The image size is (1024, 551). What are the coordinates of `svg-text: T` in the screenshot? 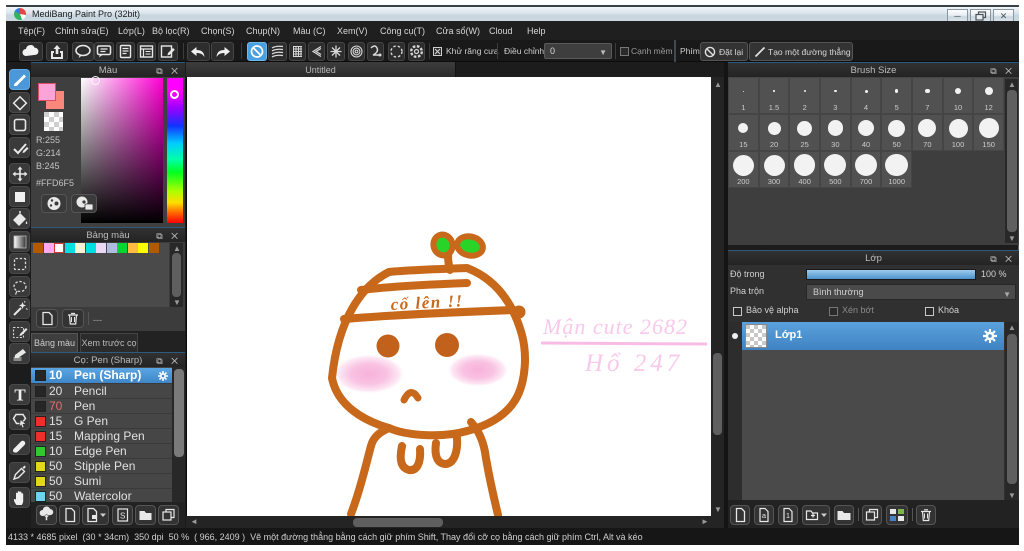 It's located at (20, 395).